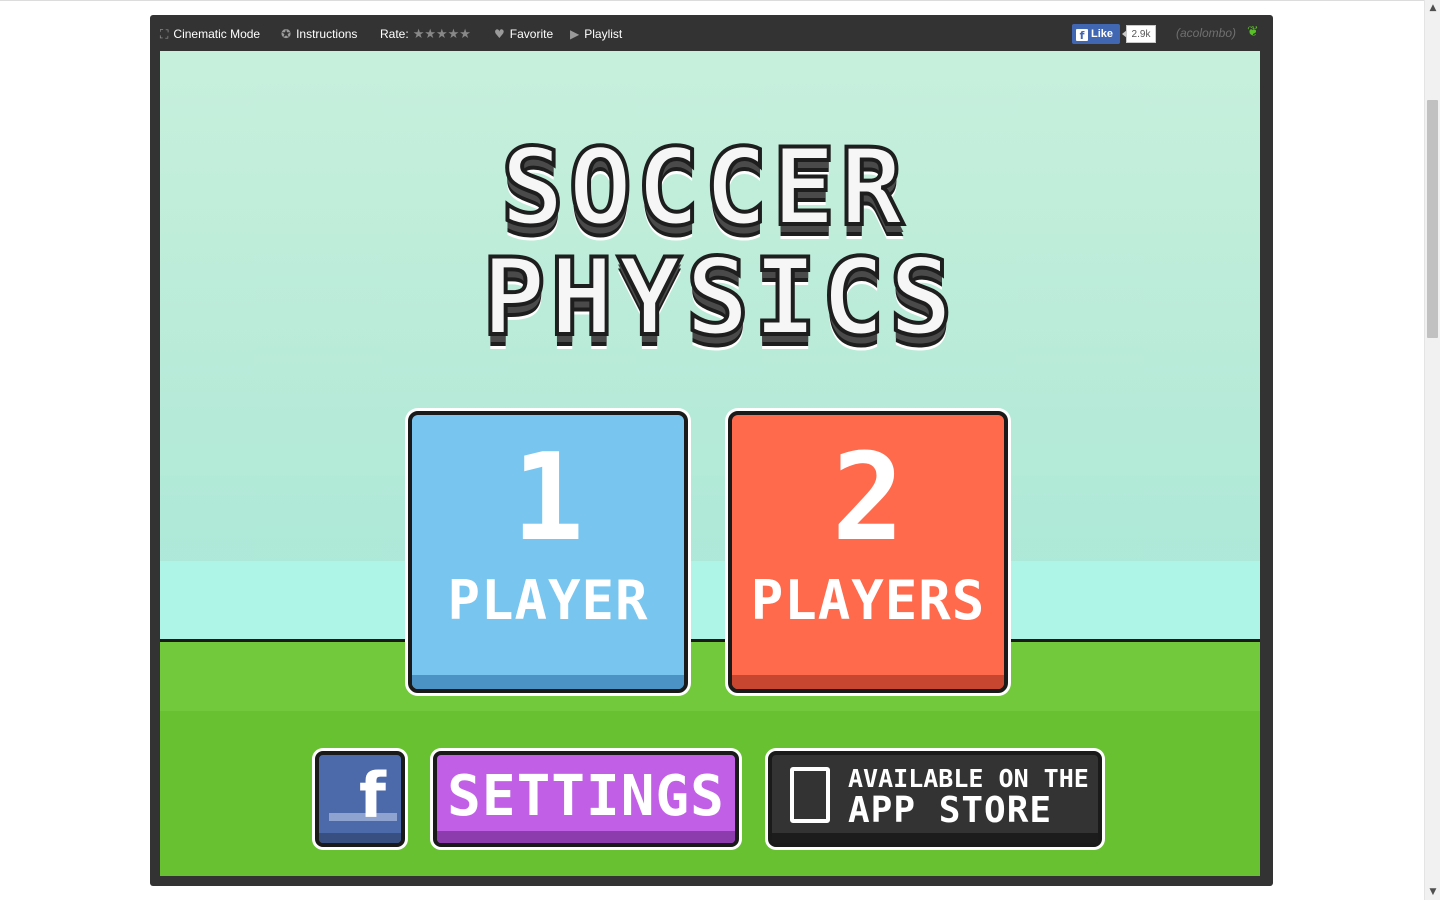 The height and width of the screenshot is (900, 1440). I want to click on one-player-label: PLAYER, so click(548, 600).